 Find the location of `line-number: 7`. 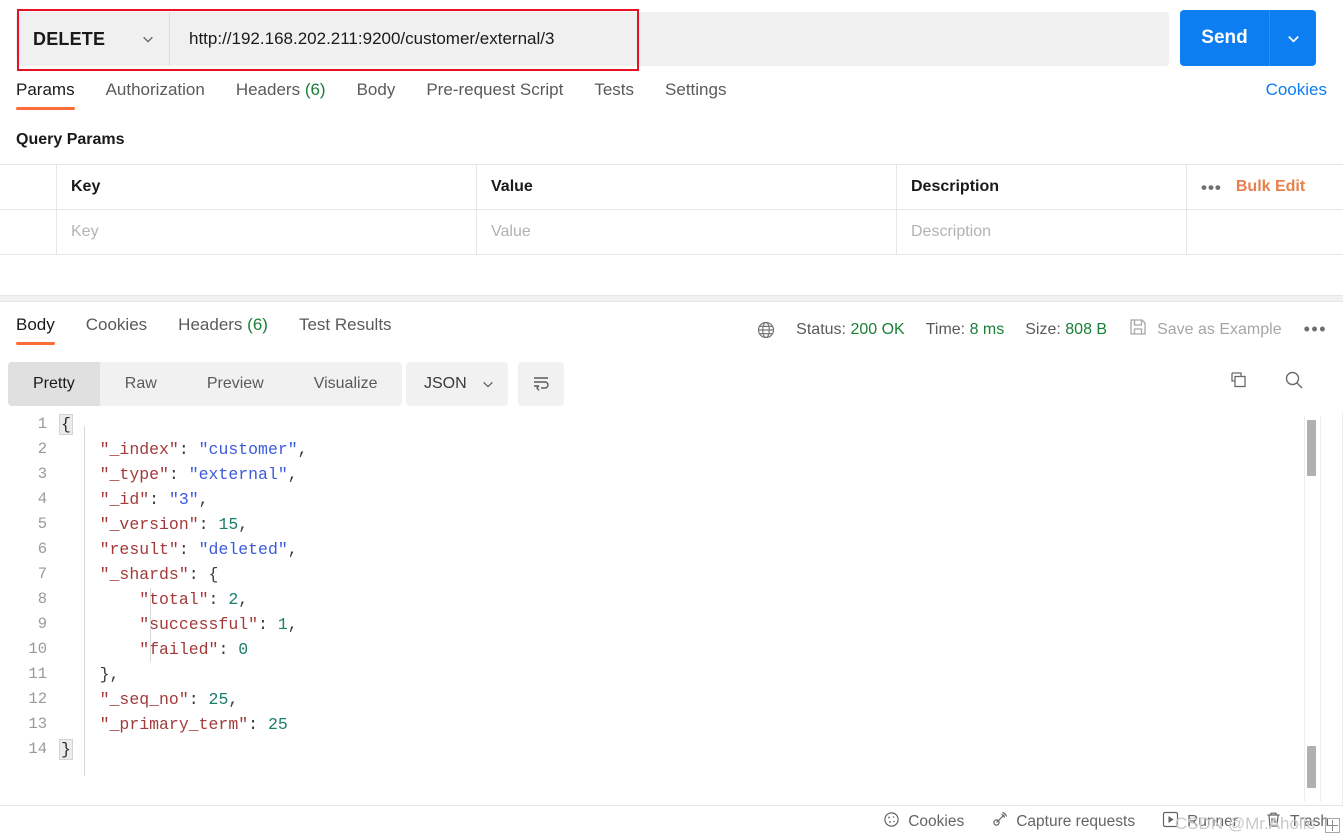

line-number: 7 is located at coordinates (42, 574).